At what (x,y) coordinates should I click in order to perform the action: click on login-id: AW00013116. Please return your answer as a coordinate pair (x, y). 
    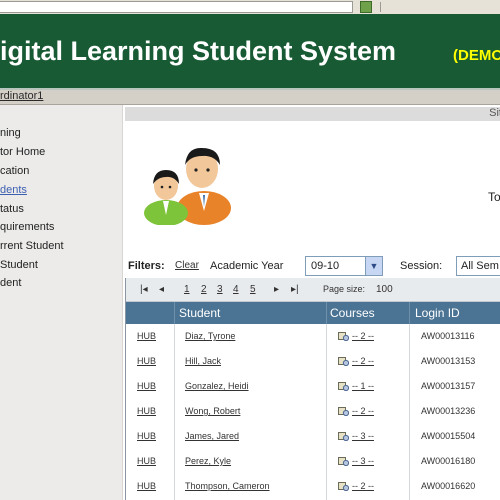
    Looking at the image, I should click on (448, 336).